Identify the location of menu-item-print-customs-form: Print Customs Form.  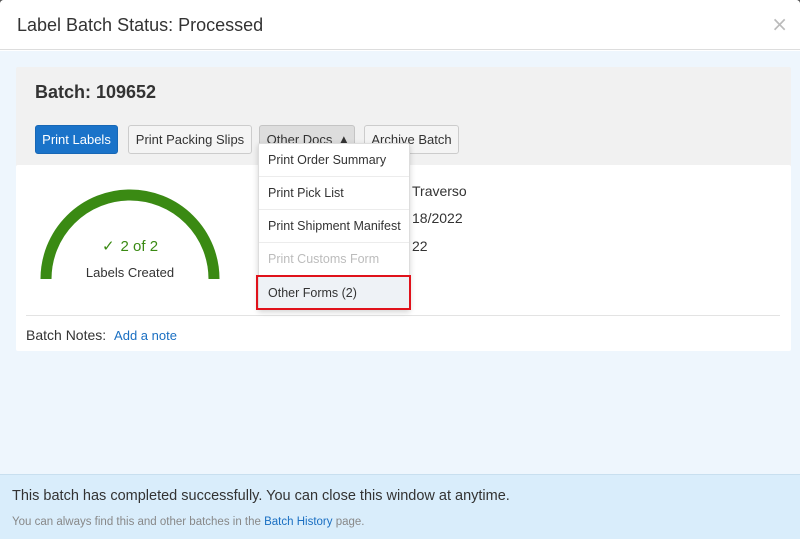
(334, 259).